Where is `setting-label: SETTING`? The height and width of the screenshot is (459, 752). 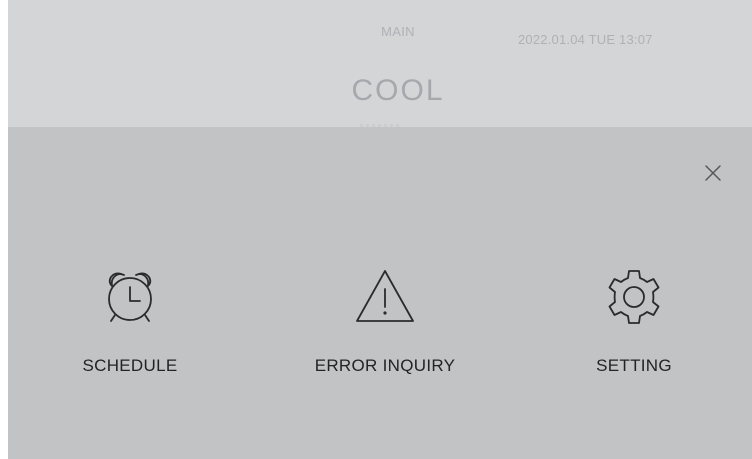
setting-label: SETTING is located at coordinates (634, 365).